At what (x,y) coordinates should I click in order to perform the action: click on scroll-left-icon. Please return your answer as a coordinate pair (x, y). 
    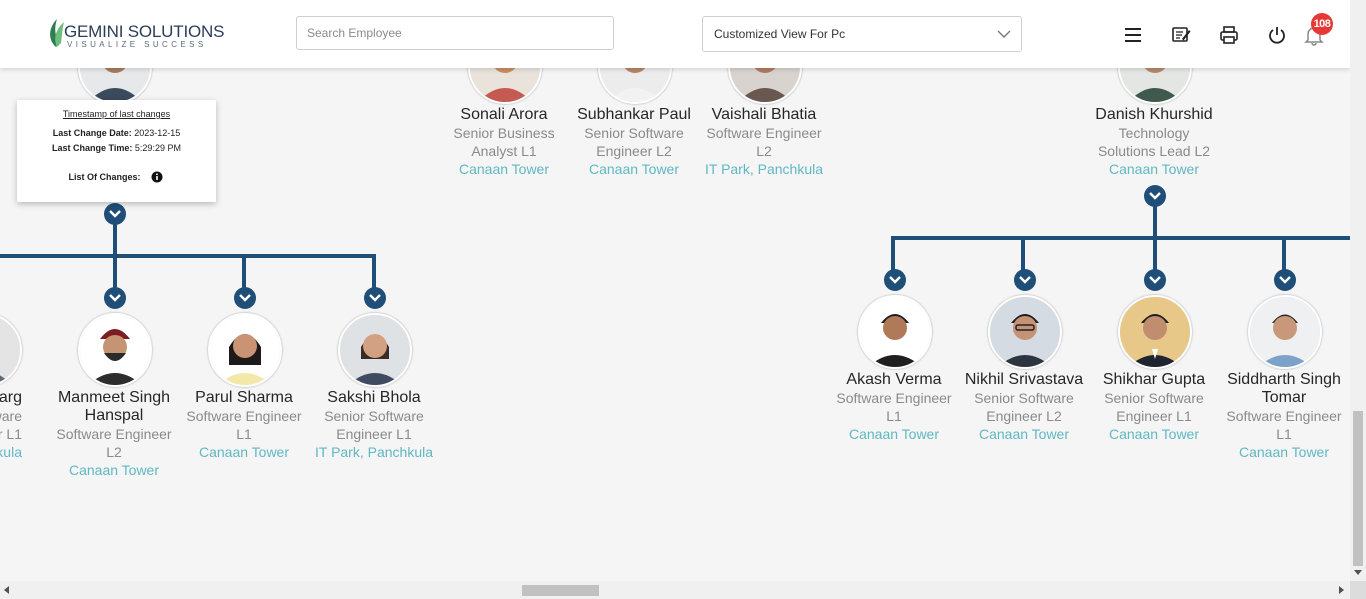
    Looking at the image, I should click on (7, 590).